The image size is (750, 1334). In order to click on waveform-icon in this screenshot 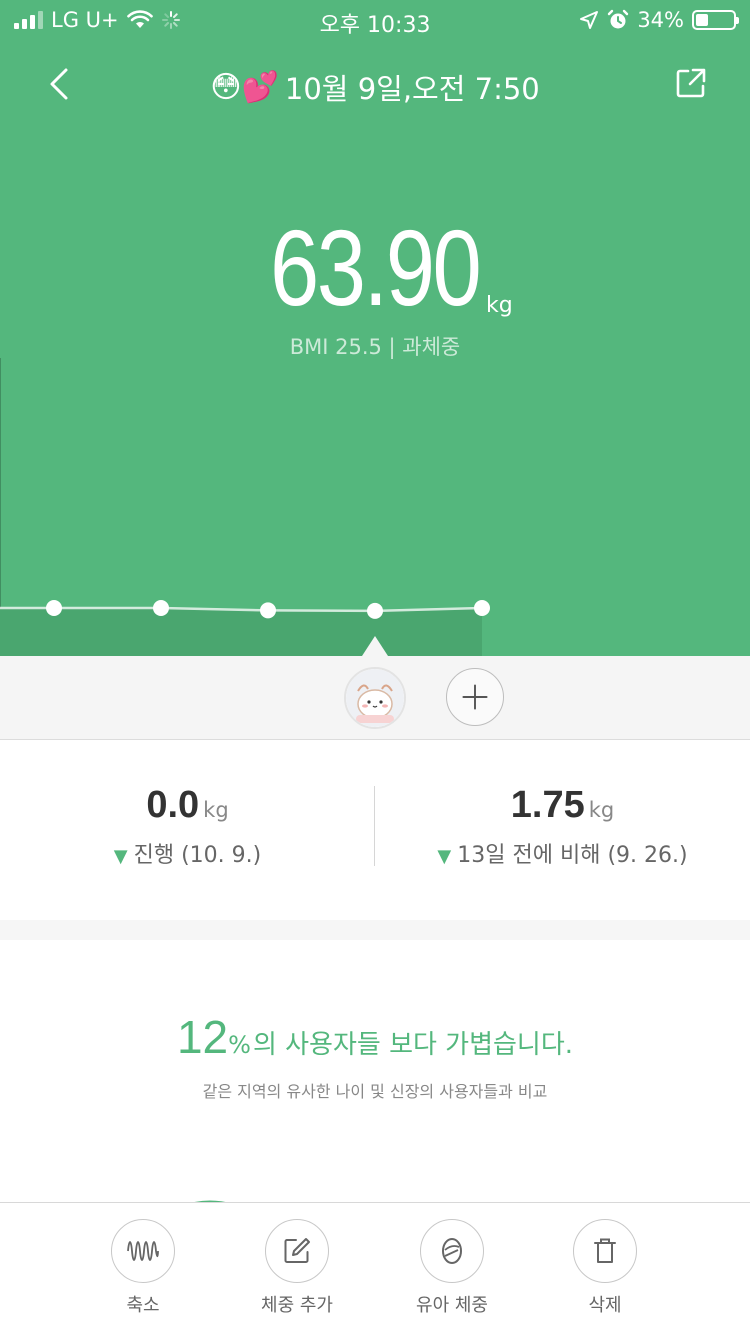, I will do `click(143, 1251)`.